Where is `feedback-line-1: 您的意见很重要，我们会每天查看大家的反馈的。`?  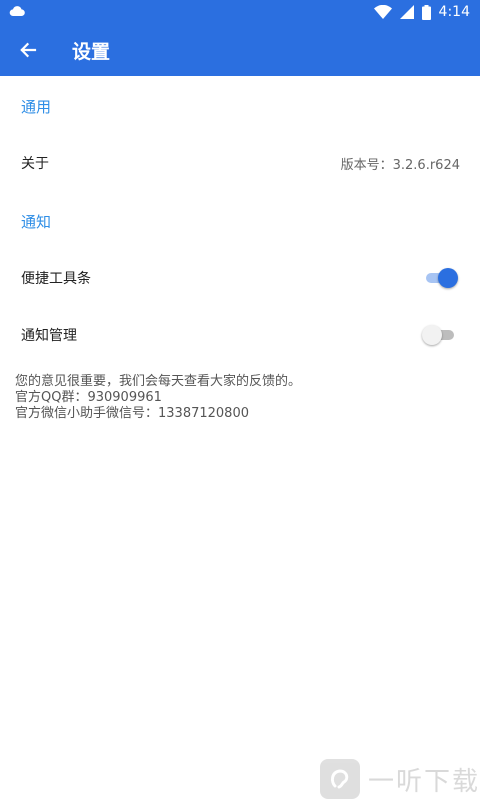
feedback-line-1: 您的意见很重要，我们会每天查看大家的反馈的。 is located at coordinates (158, 381).